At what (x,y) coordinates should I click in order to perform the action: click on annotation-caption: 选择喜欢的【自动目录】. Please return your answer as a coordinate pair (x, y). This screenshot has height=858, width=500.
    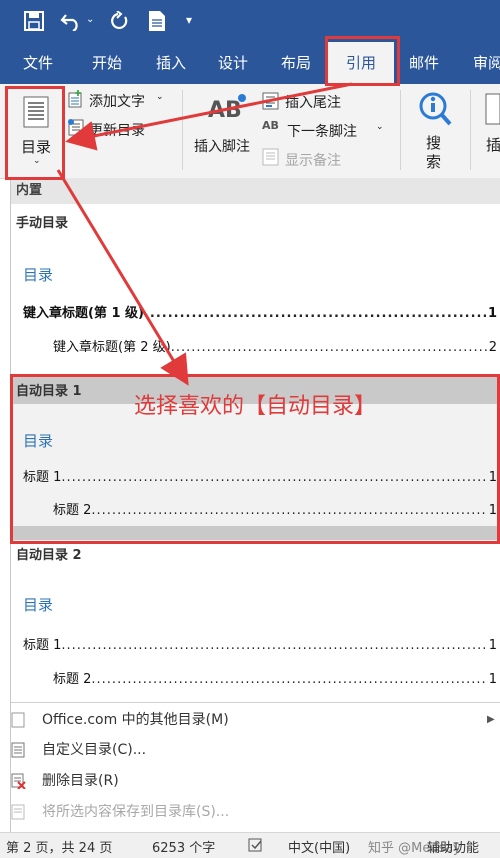
    Looking at the image, I should click on (255, 406).